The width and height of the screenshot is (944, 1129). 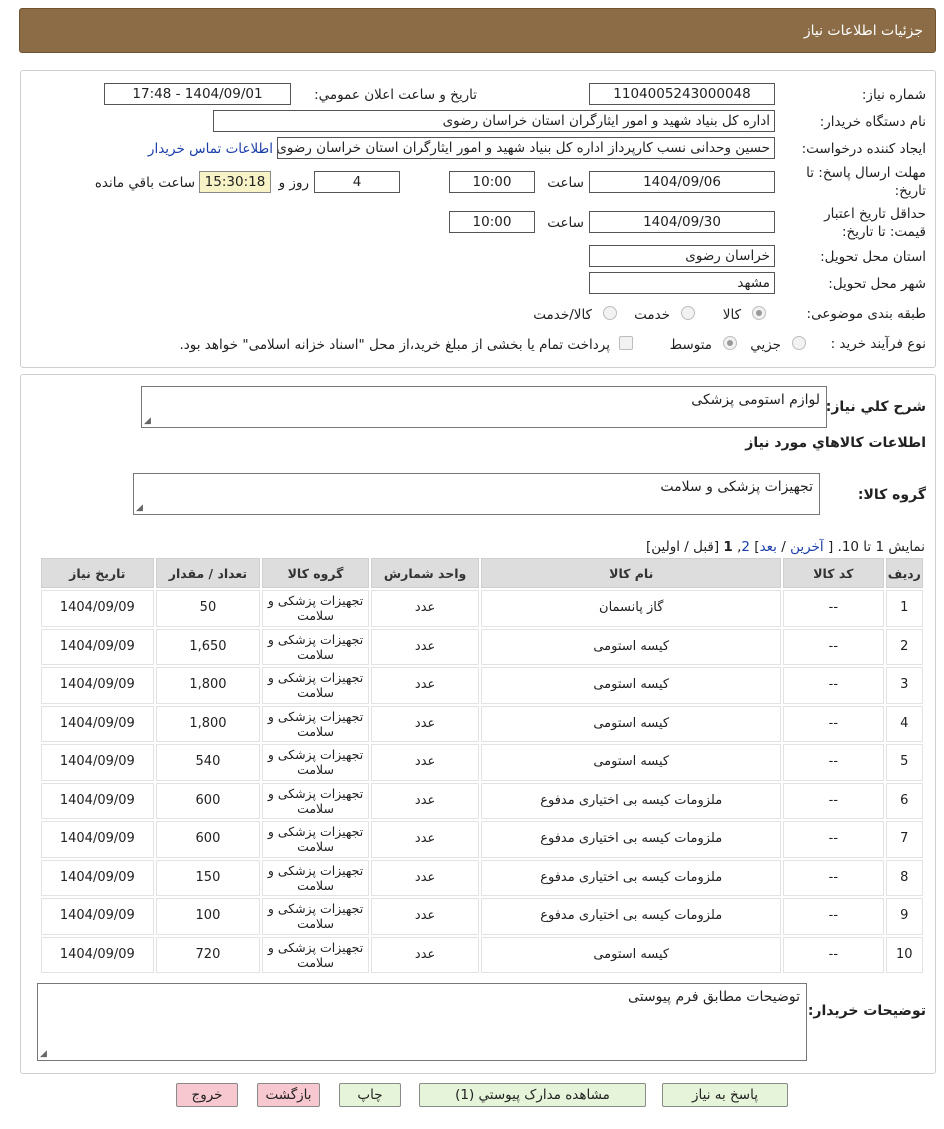 What do you see at coordinates (682, 547) in the screenshot?
I see `paging-suffix: [قبل / اولين]` at bounding box center [682, 547].